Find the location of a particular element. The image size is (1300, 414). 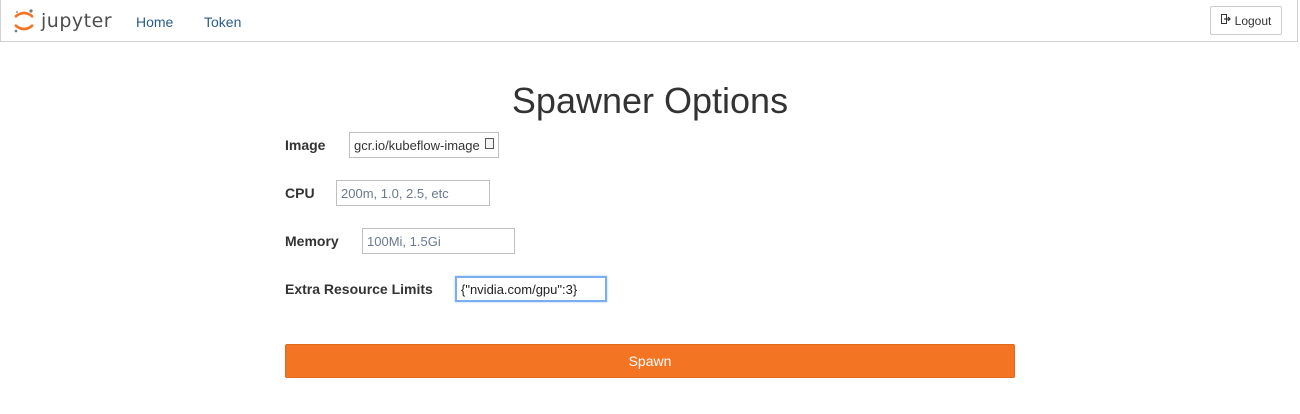

sign-out-icon is located at coordinates (1225, 20).